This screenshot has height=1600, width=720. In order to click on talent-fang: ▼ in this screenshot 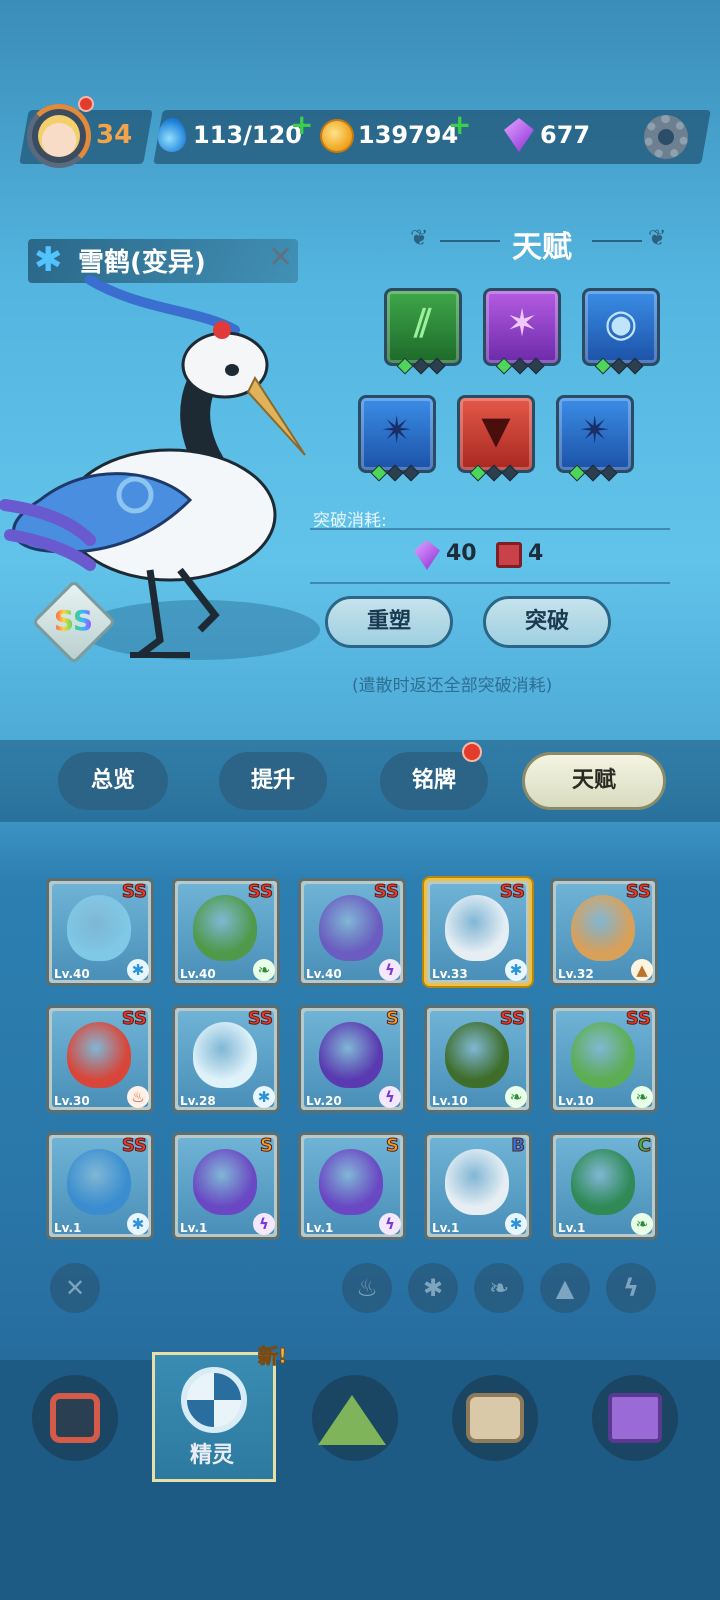, I will do `click(496, 438)`.